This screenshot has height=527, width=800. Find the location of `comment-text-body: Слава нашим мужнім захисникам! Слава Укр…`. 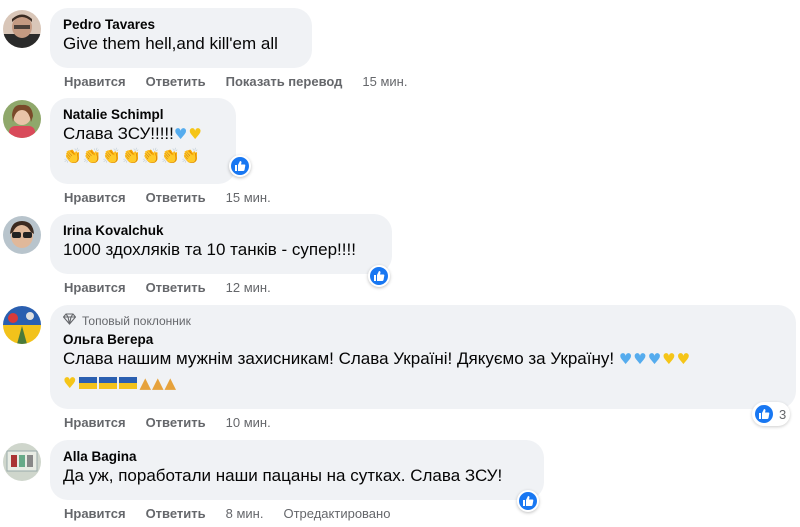

comment-text-body: Слава нашим мужнім захисникам! Слава Укр… is located at coordinates (339, 358).